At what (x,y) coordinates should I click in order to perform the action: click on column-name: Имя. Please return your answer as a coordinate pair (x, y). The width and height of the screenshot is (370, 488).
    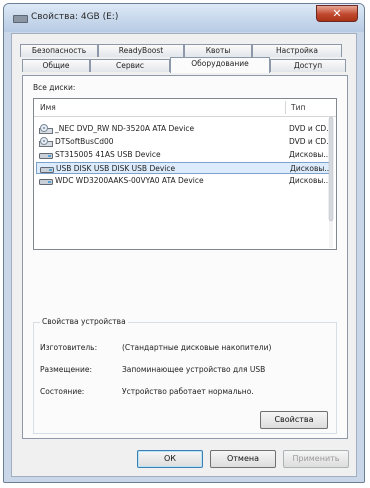
    Looking at the image, I should click on (48, 107).